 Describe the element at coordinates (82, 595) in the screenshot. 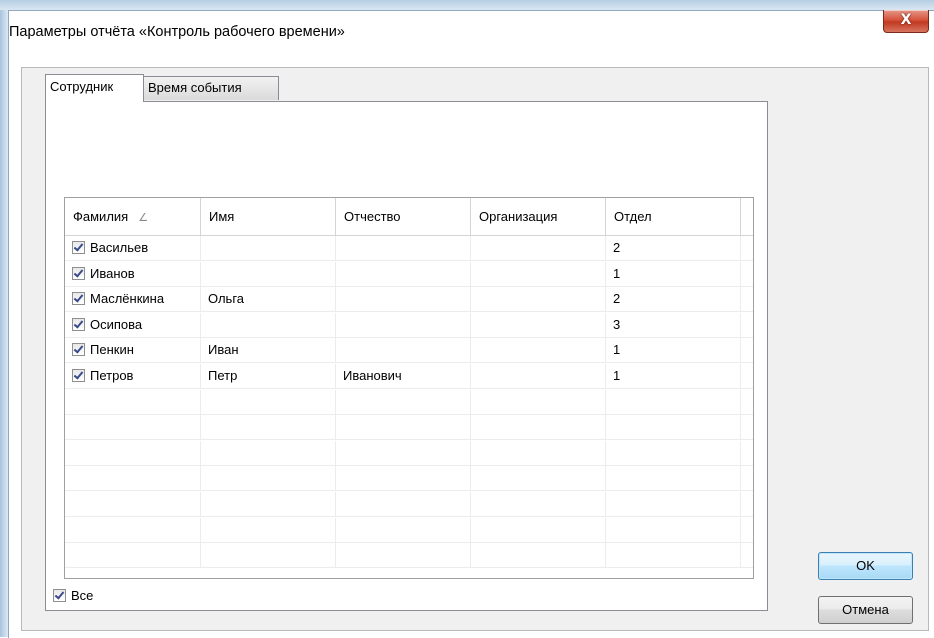

I see `select-all-label: Все` at that location.